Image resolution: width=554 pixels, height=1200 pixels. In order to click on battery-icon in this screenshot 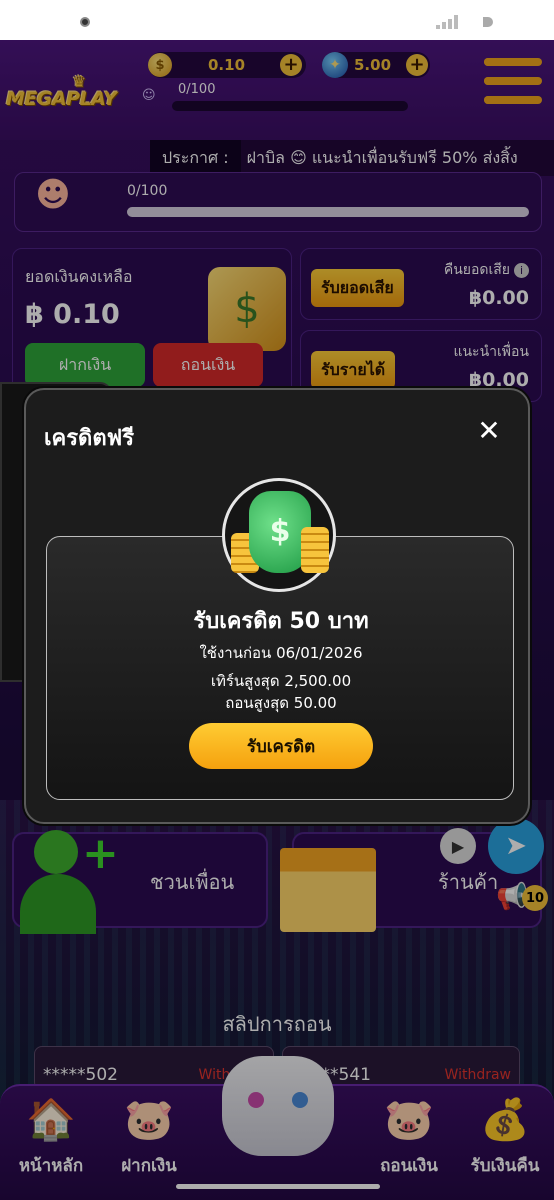, I will do `click(488, 22)`.